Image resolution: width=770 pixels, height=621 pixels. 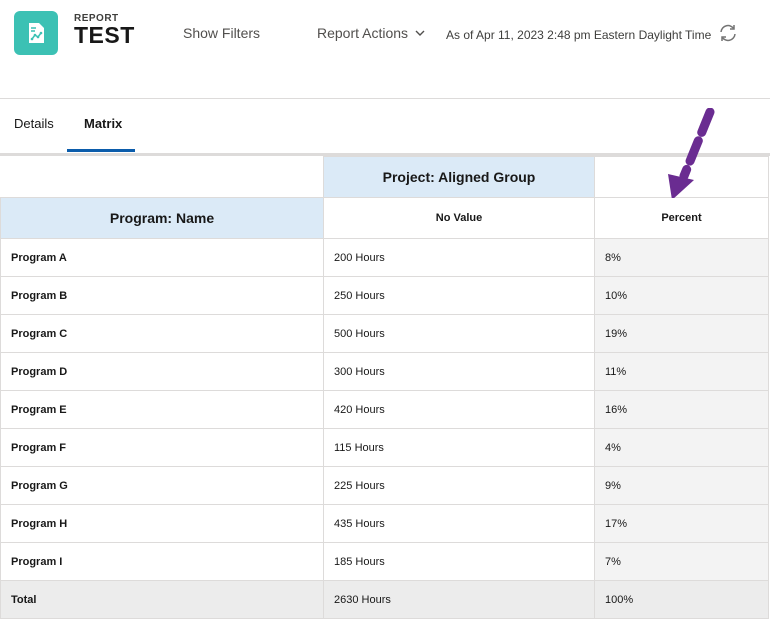 I want to click on percent-cell: 19%, so click(x=681, y=333).